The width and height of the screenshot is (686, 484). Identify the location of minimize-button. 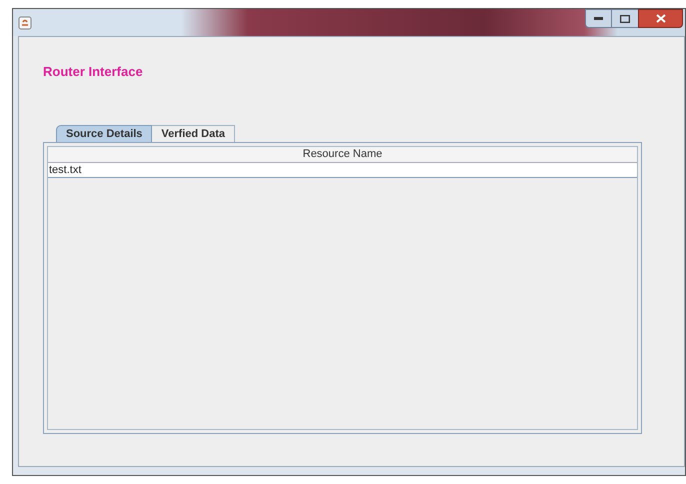
(598, 18).